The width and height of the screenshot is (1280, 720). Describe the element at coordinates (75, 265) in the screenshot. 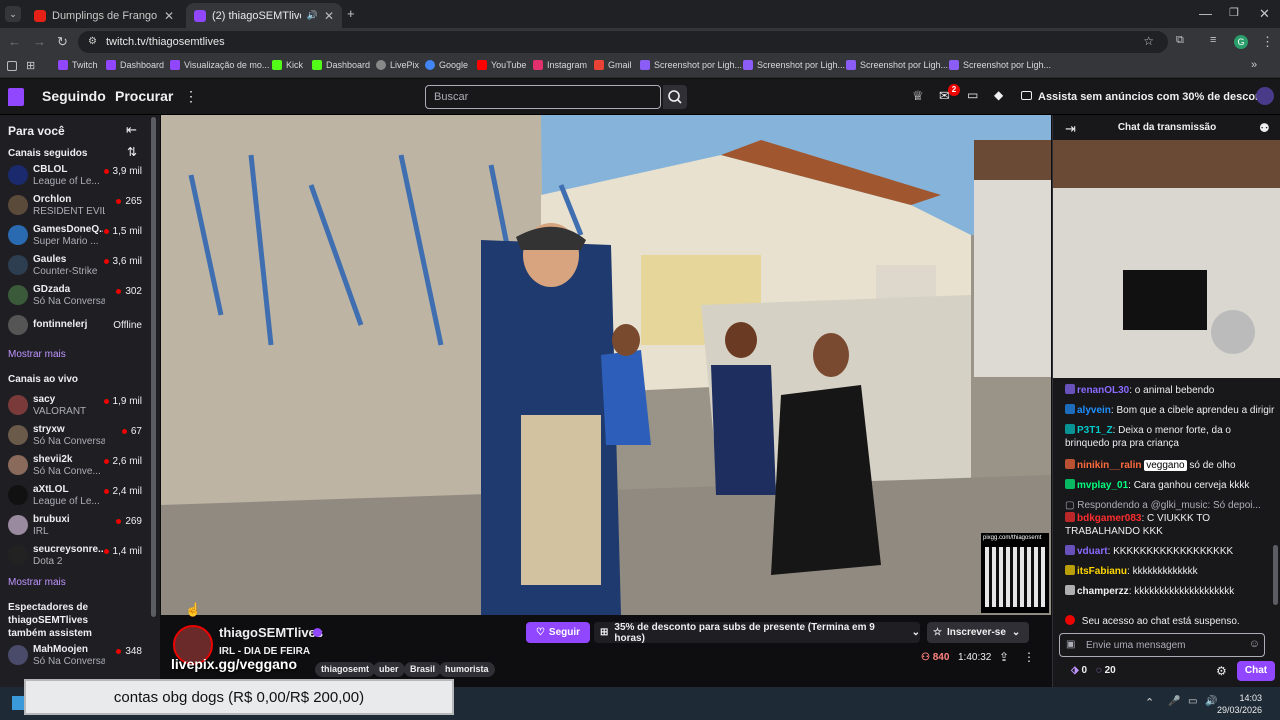

I see `sidebar-channel-followed: Gaules Counter-Strike 3,6 mil` at that location.